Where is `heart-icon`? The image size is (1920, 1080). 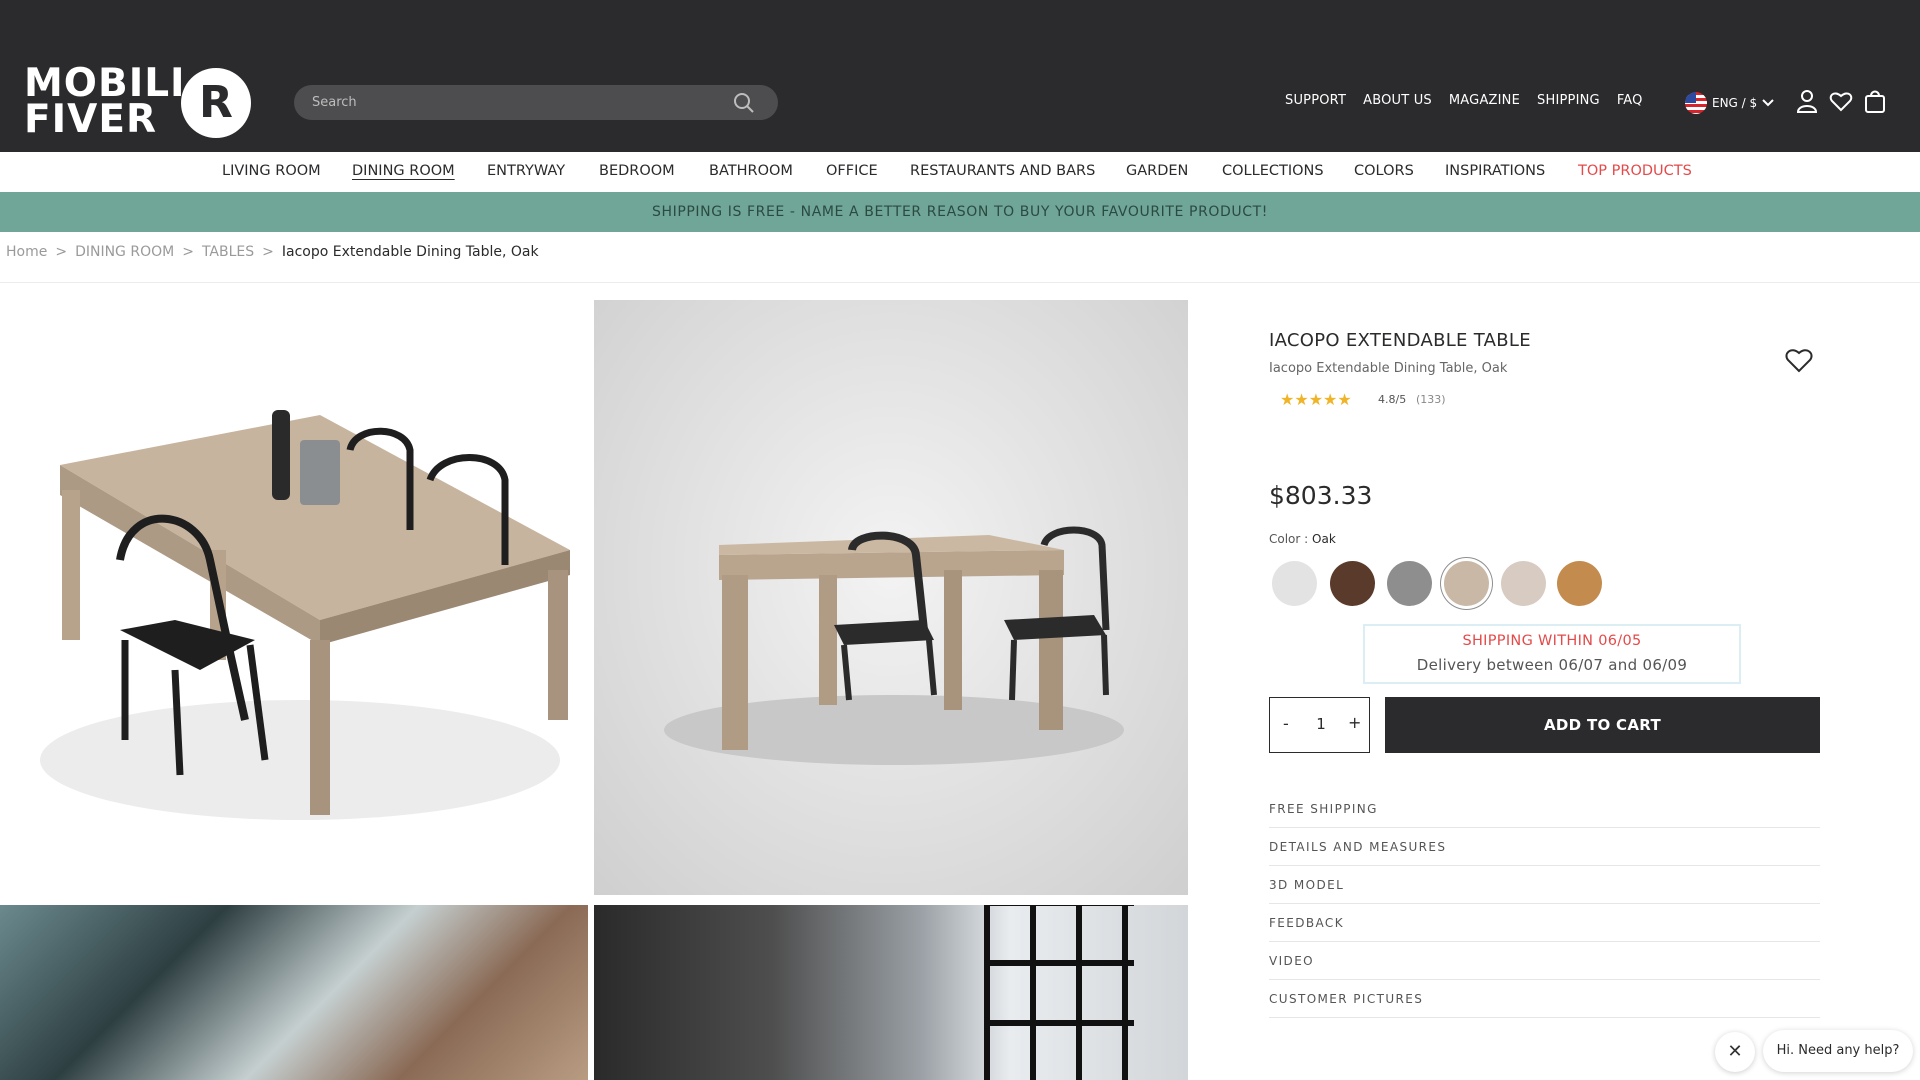
heart-icon is located at coordinates (1841, 101).